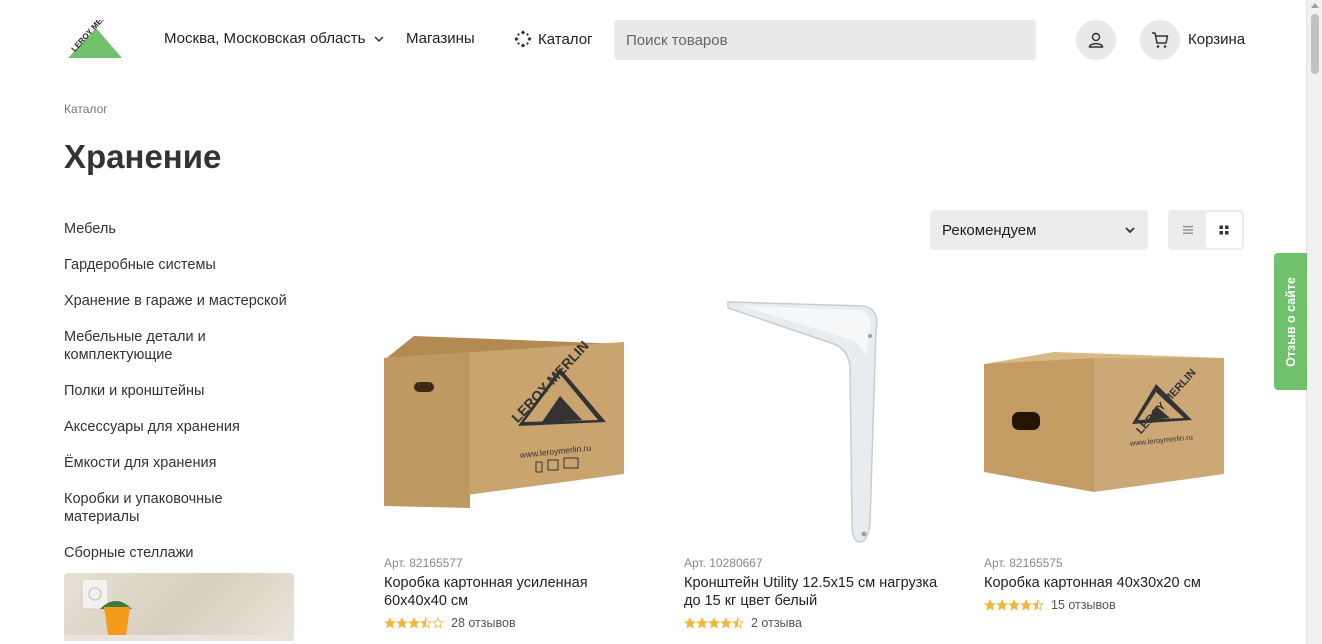  I want to click on page-scrollbar, so click(1314, 322).